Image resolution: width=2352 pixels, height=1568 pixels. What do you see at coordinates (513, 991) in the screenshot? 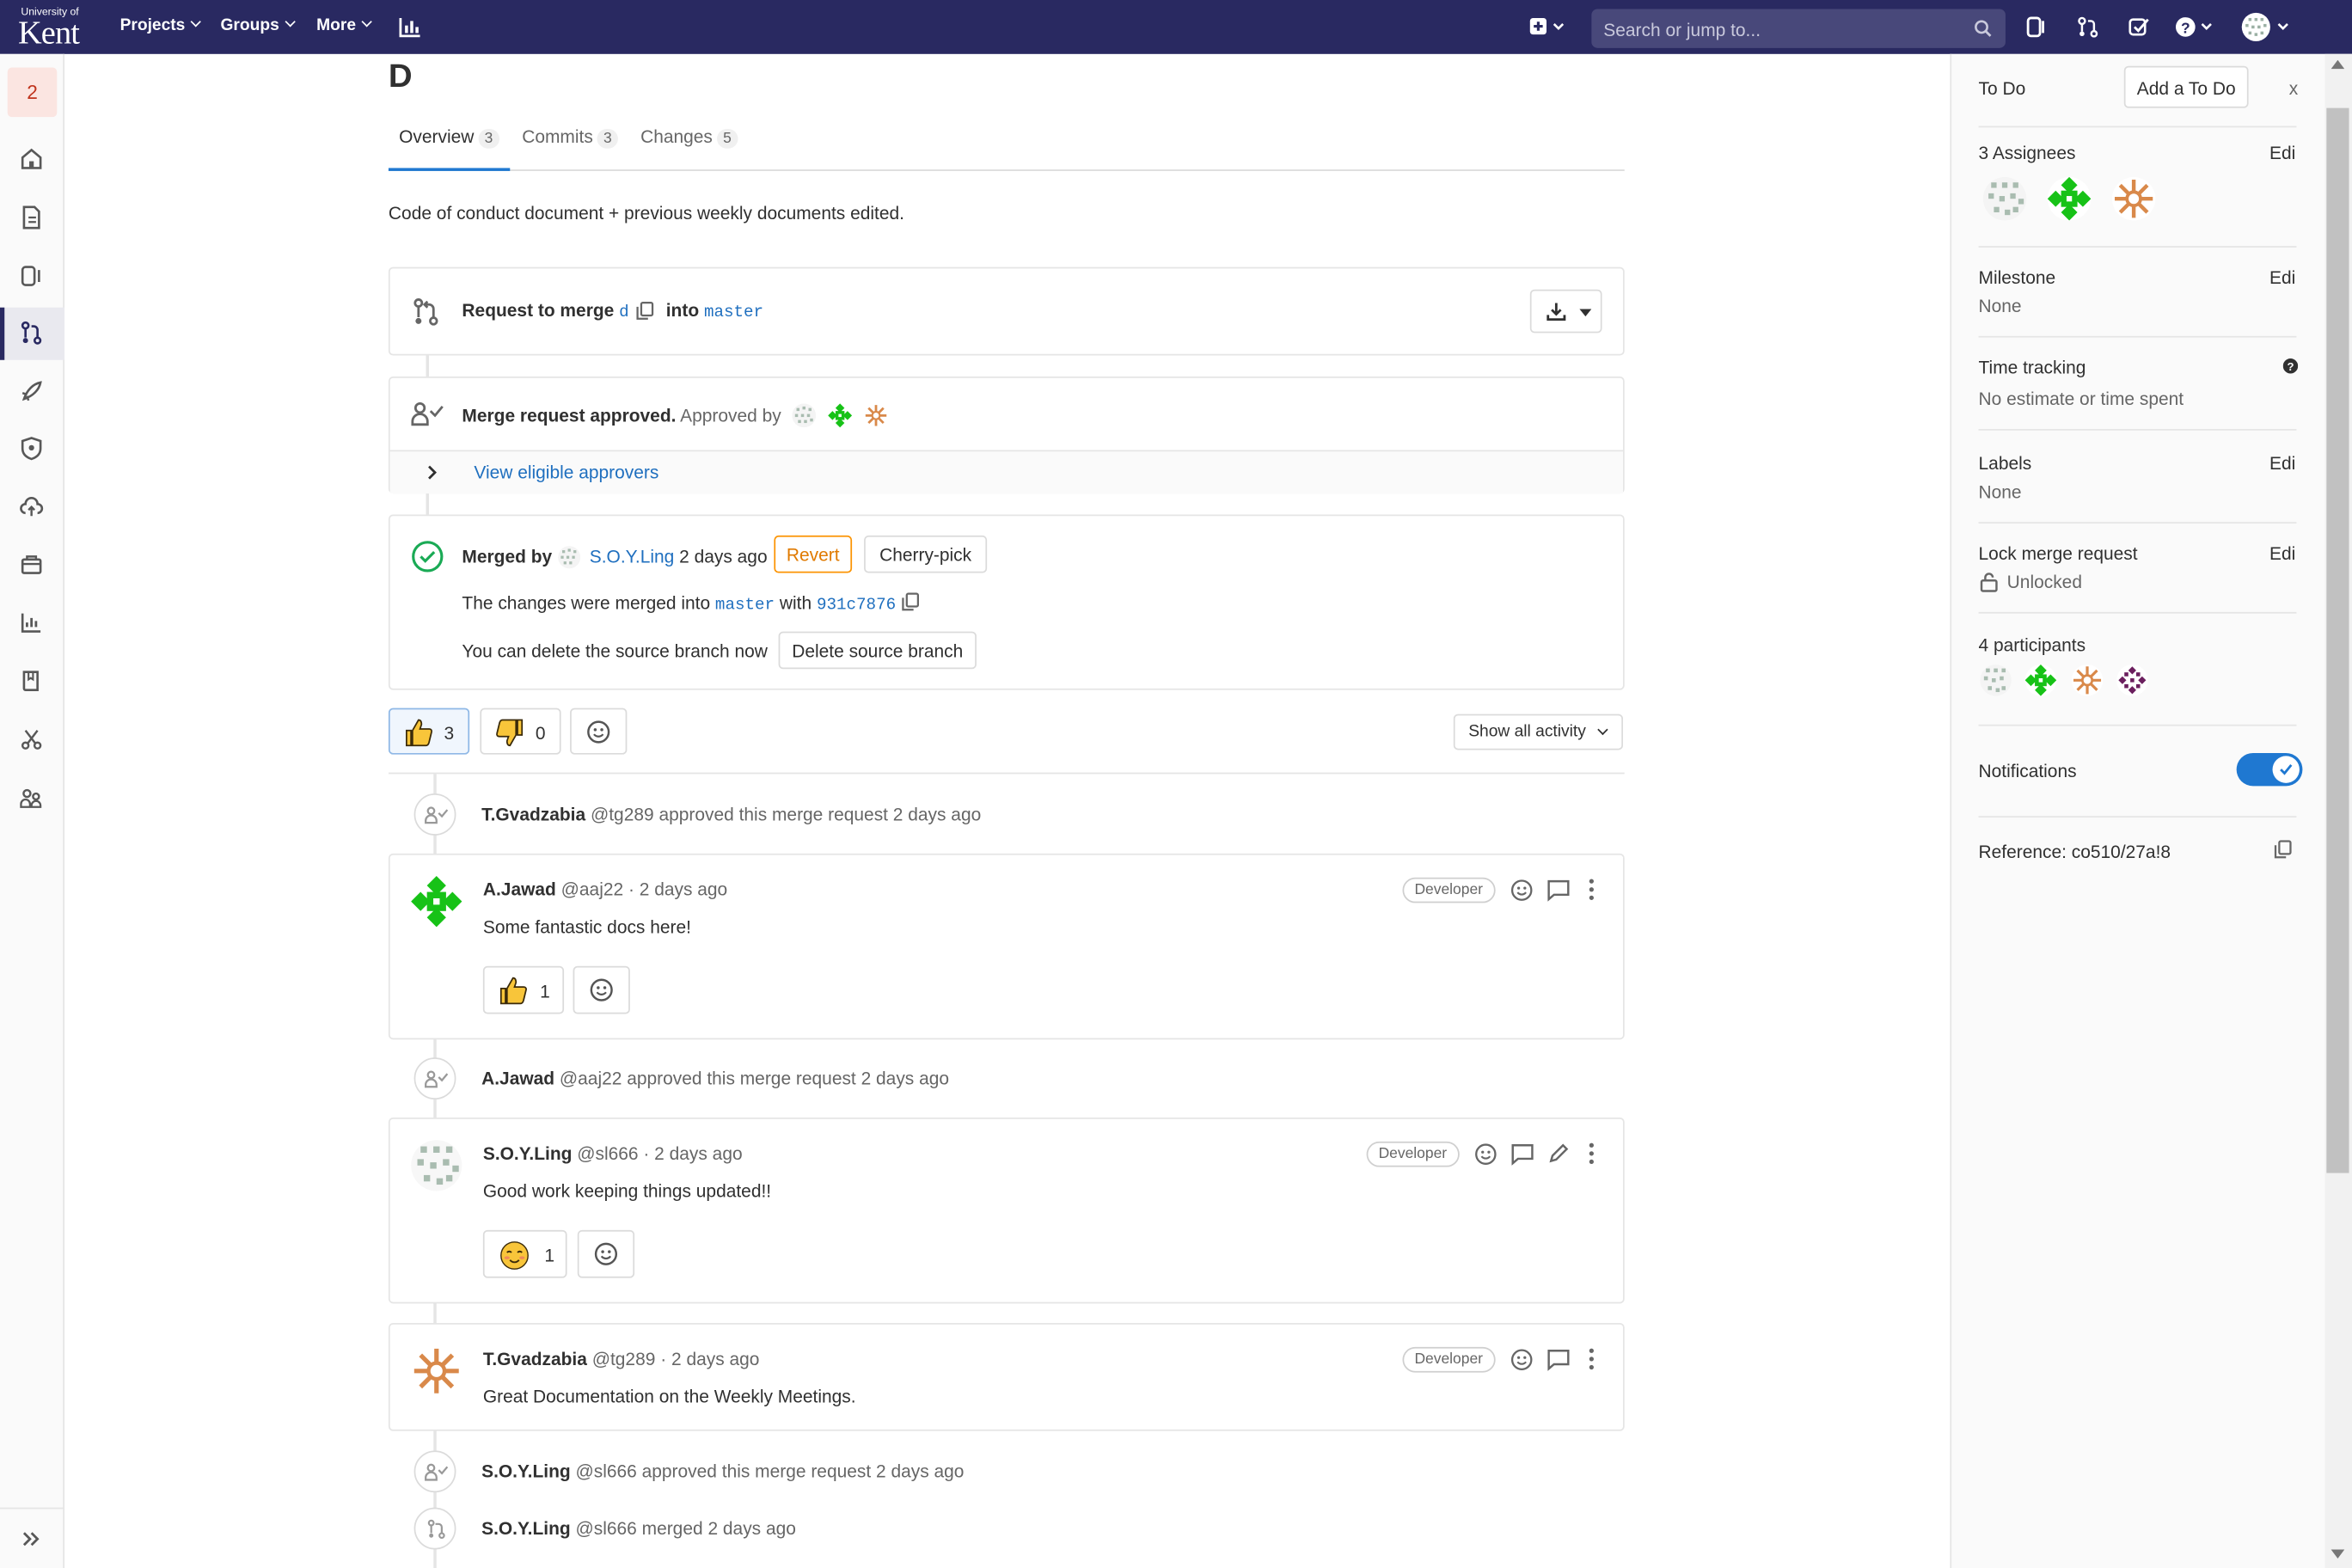
I see `thumbs-up-icon` at bounding box center [513, 991].